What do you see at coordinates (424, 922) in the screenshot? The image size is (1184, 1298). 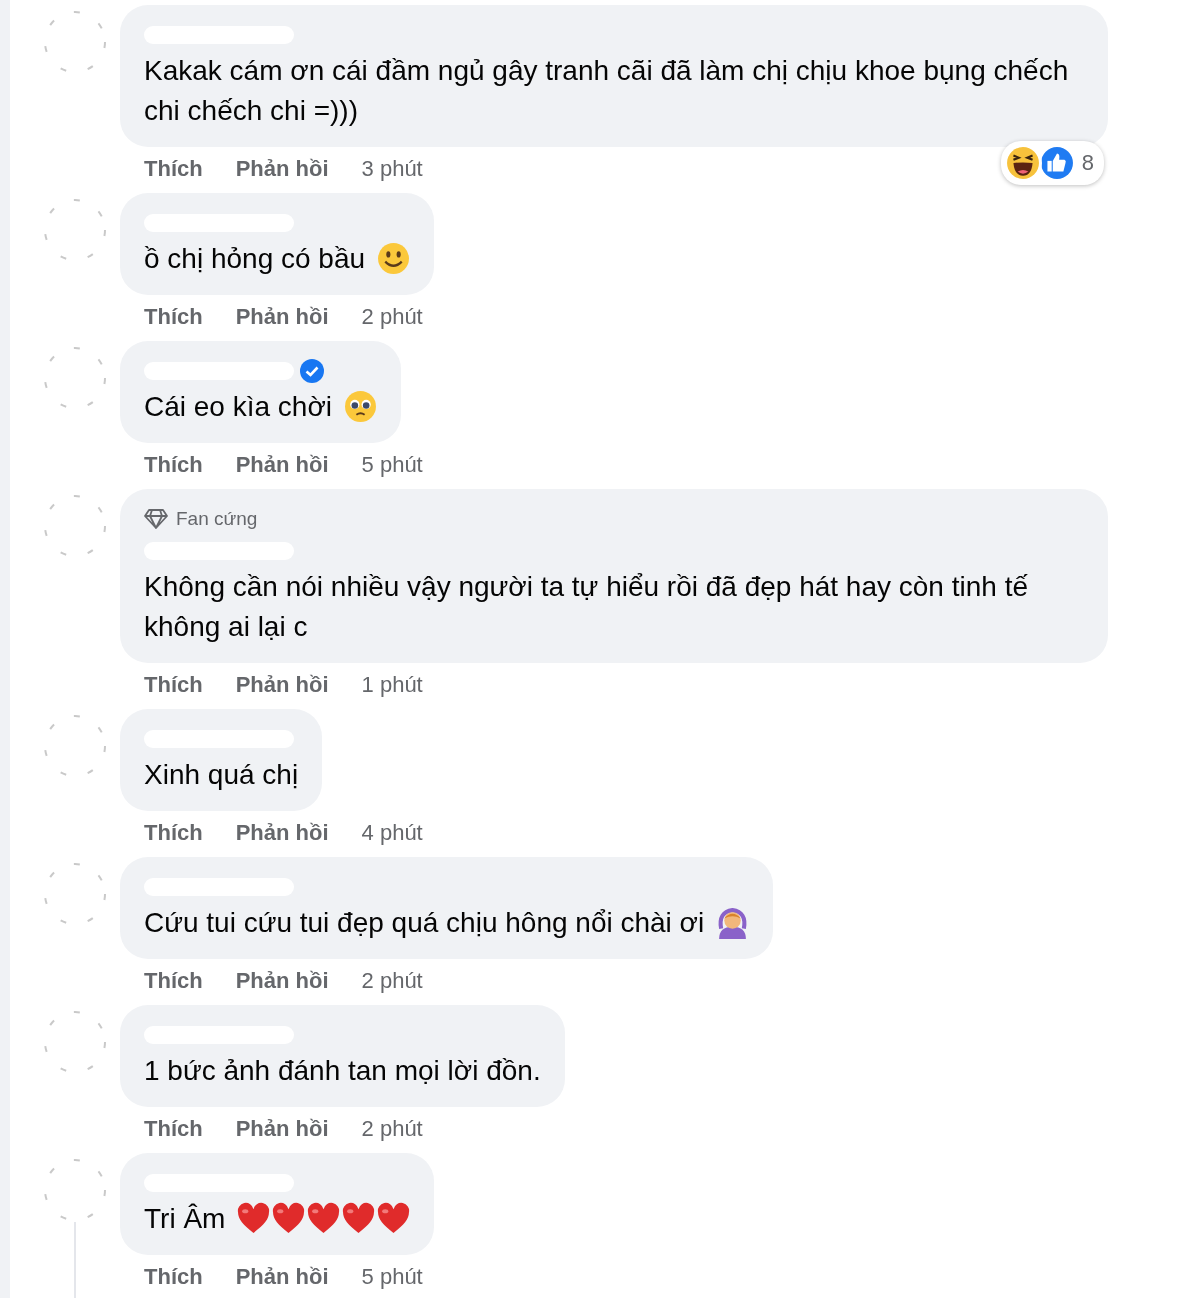 I see `comment-text: Cứu tui cứu tui đẹp quá chịu hông nổi chài ơi` at bounding box center [424, 922].